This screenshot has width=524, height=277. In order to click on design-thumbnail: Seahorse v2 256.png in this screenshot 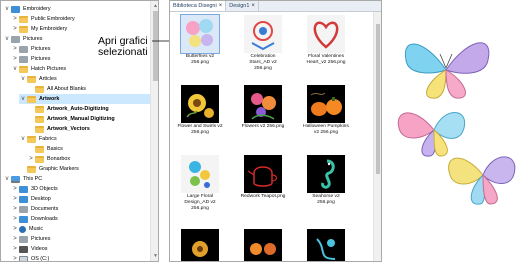, I will do `click(326, 180)`.